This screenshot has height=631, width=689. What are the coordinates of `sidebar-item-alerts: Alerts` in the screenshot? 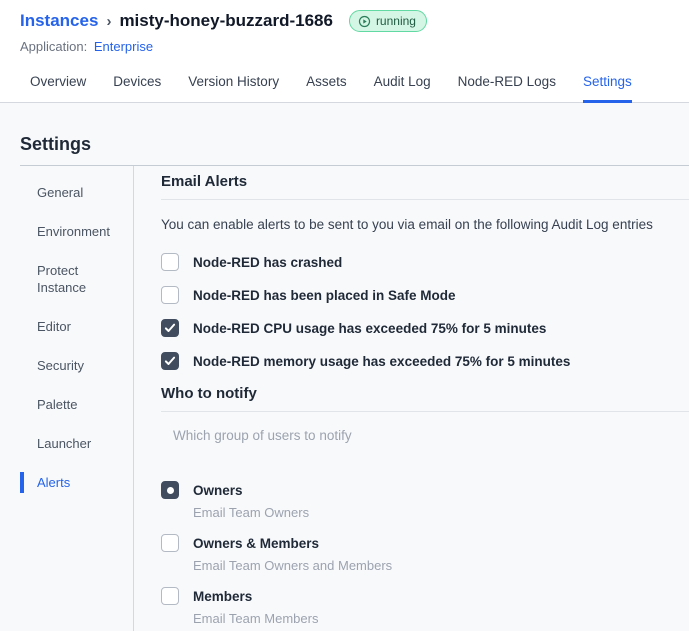 It's located at (70, 482).